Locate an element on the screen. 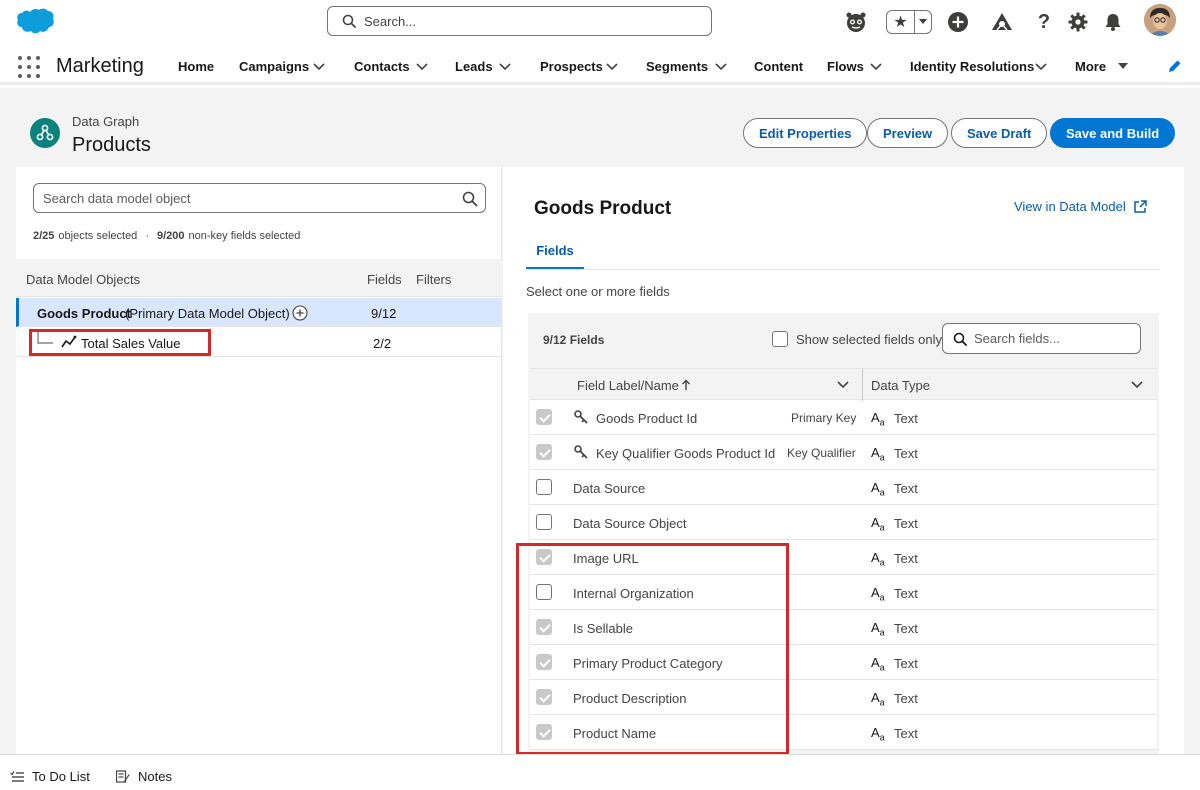  salesforce-logo is located at coordinates (34, 22).